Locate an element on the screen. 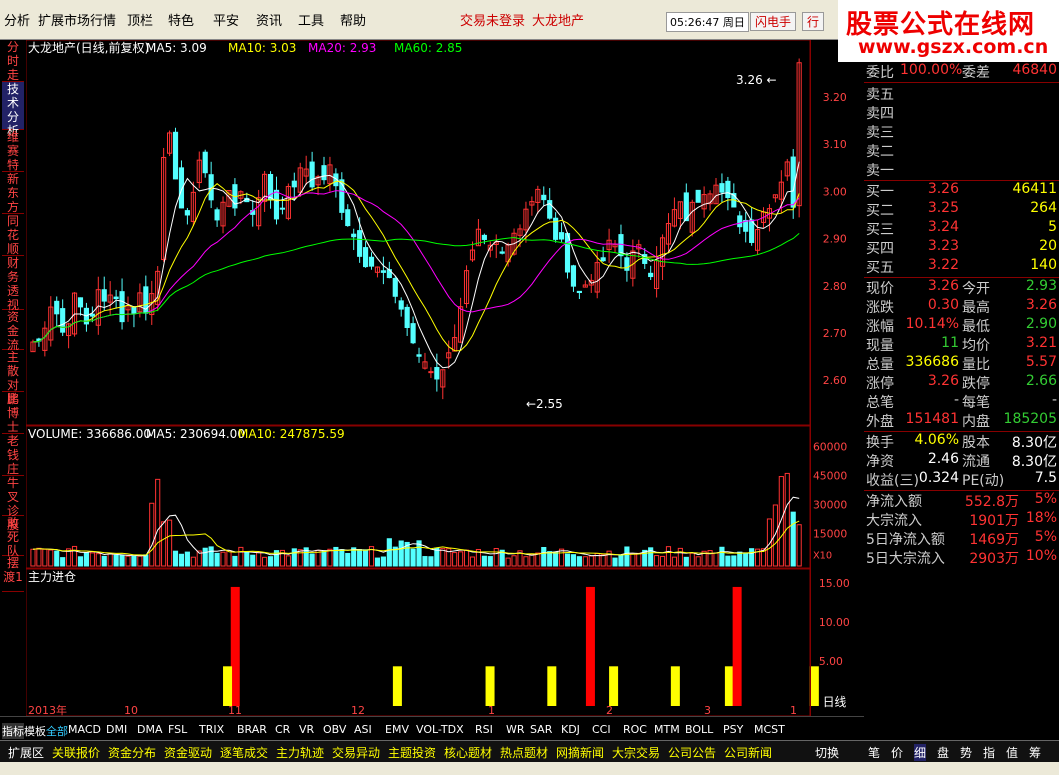 The image size is (1059, 775). indicator-tab-14: VOL-TDX is located at coordinates (440, 729).